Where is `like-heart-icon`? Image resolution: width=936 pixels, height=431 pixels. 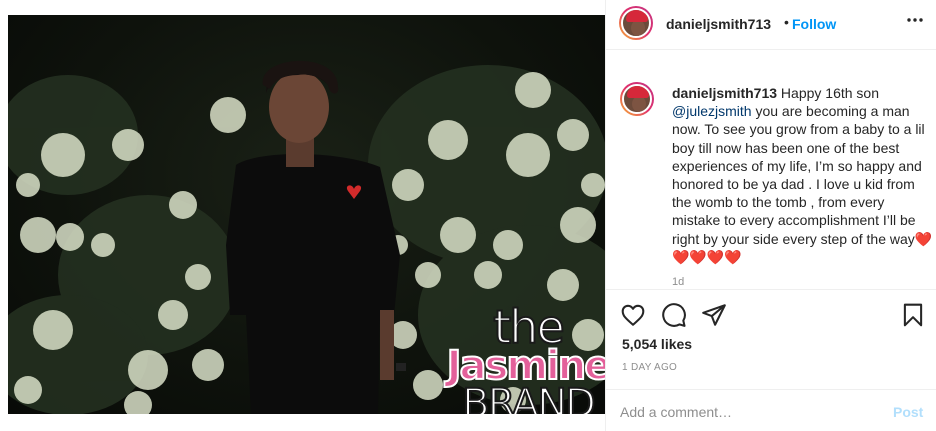 like-heart-icon is located at coordinates (633, 315).